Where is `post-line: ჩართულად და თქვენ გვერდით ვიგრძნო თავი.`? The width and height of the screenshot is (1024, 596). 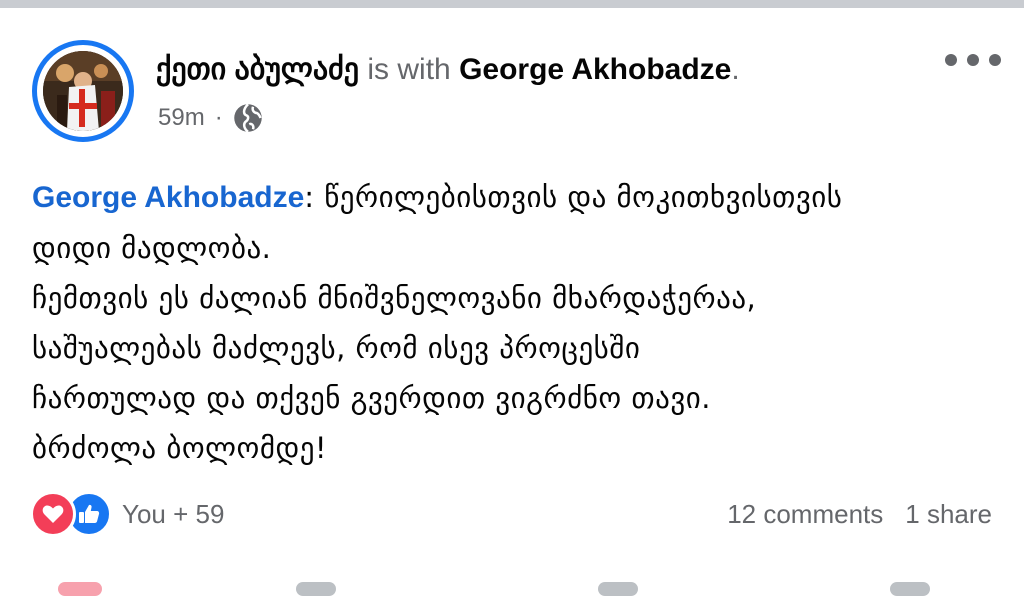 post-line: ჩართულად და თქვენ გვერდით ვიგრძნო თავი. is located at coordinates (371, 398).